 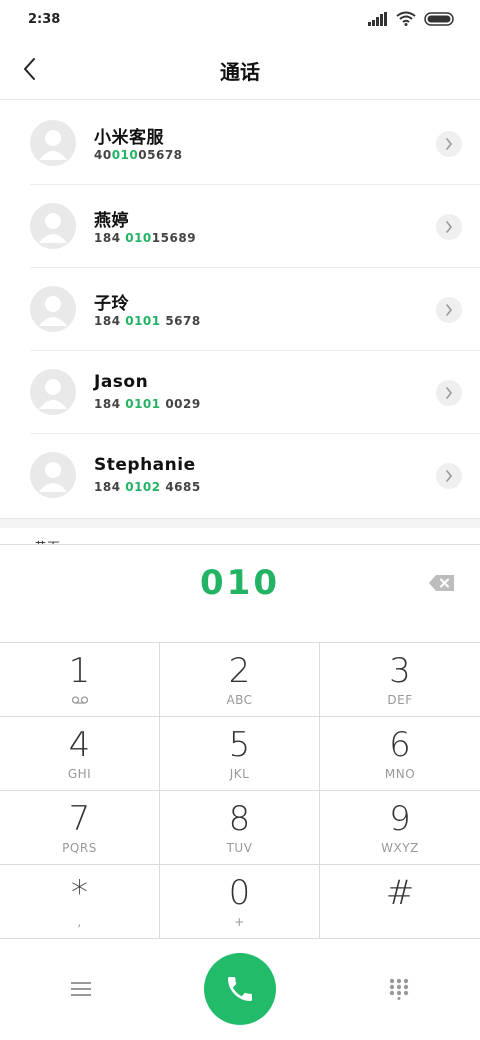 What do you see at coordinates (240, 583) in the screenshot?
I see `dialed-number: 010` at bounding box center [240, 583].